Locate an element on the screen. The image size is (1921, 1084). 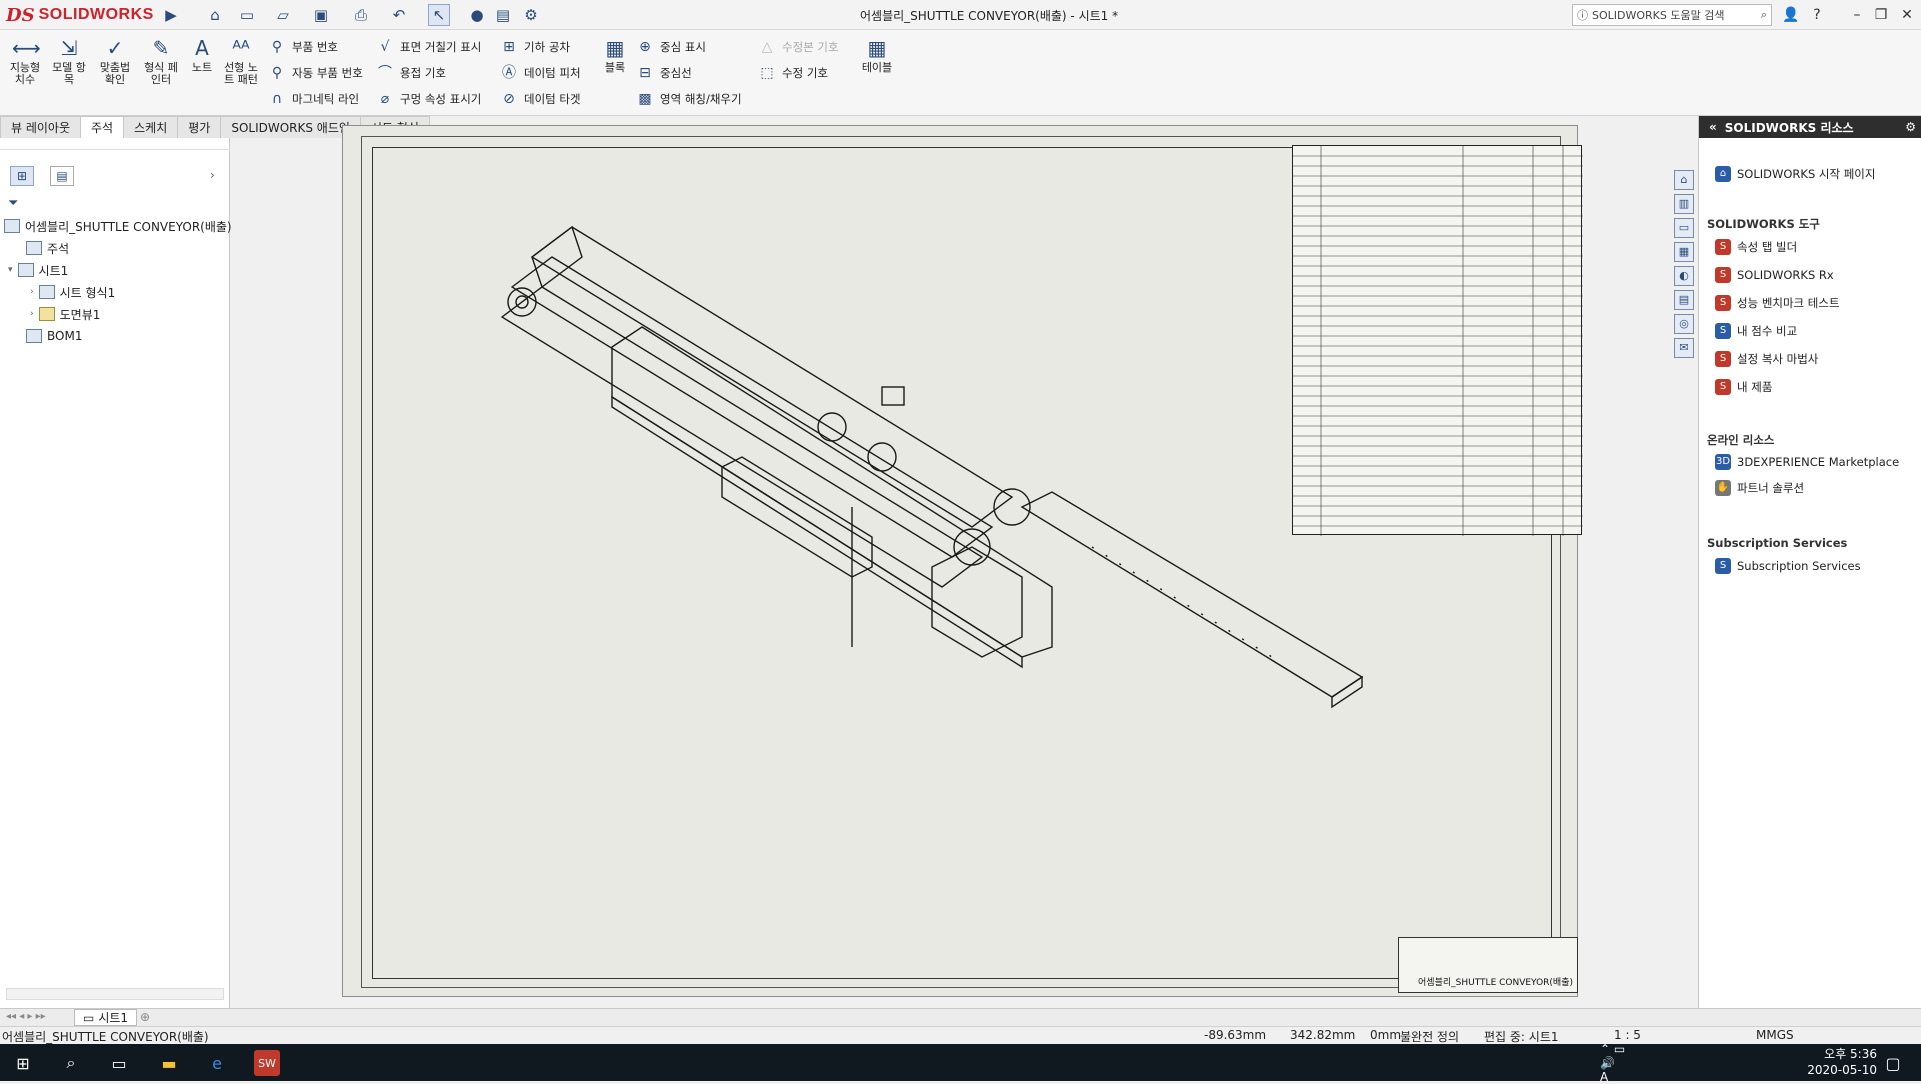
tab-annotation: 주석 is located at coordinates (102, 127).